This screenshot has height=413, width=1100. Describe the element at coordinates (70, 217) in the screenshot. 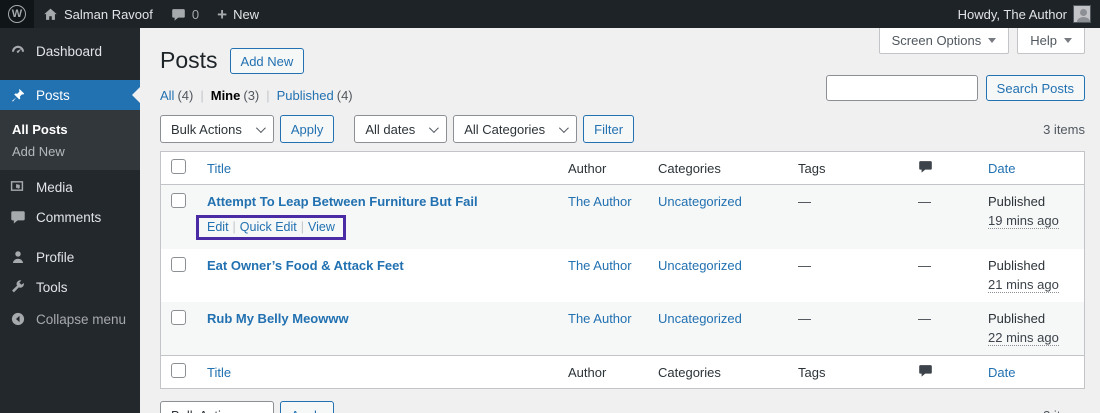

I see `sidebar-item-comments: Comments` at that location.